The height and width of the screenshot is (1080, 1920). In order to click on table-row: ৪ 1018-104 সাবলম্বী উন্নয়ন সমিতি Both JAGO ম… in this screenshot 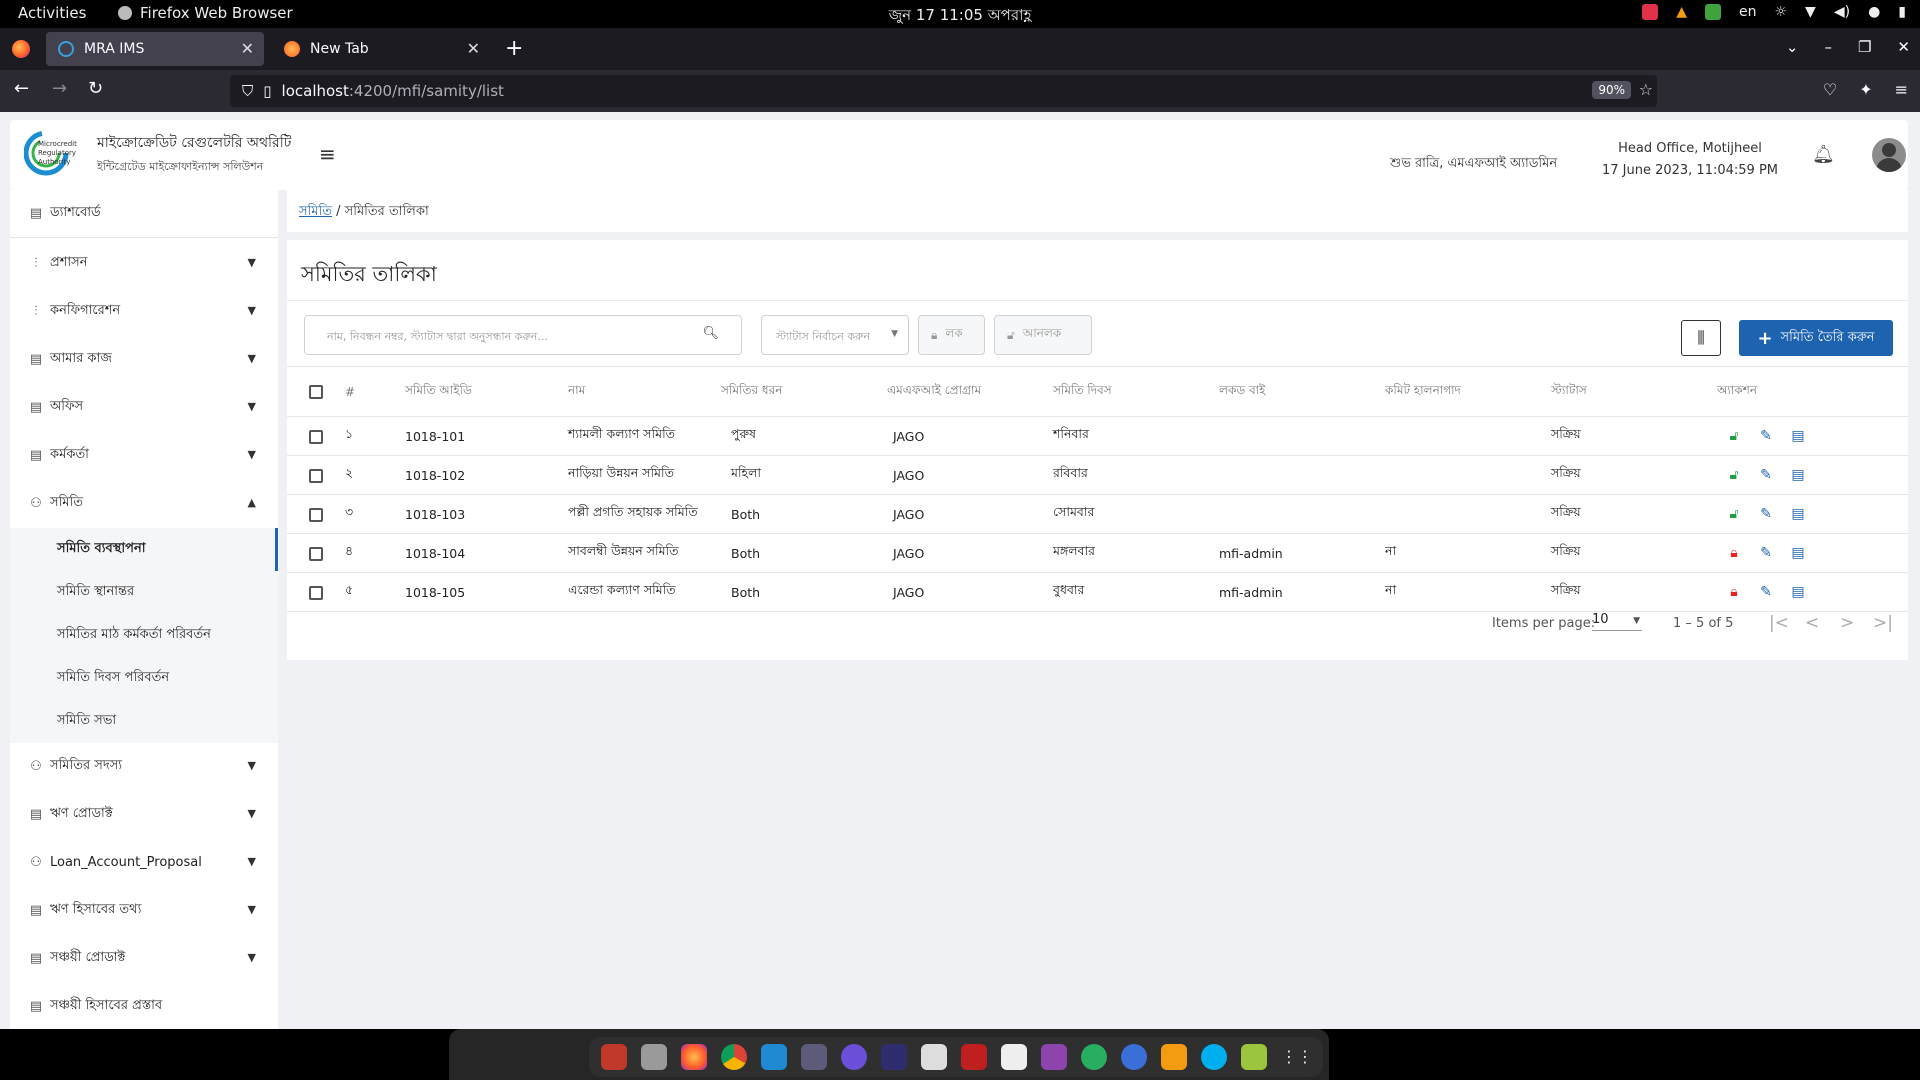, I will do `click(1097, 553)`.